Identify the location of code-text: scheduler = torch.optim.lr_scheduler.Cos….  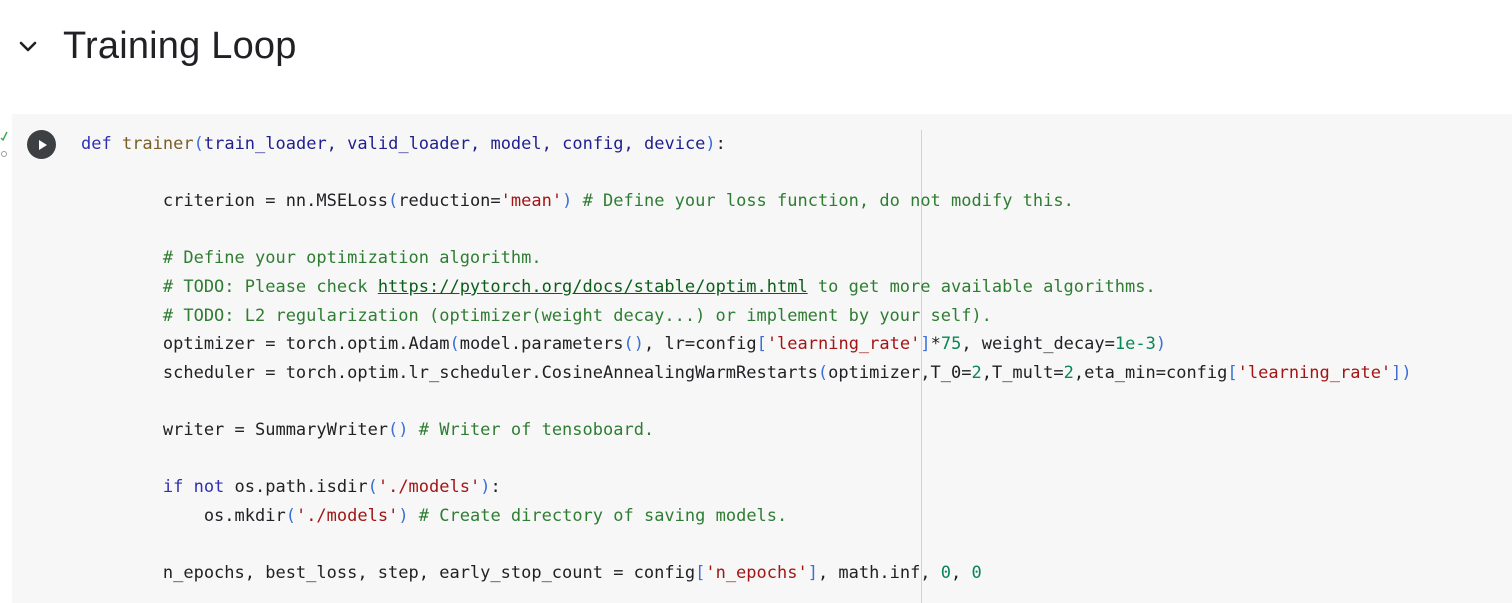
(449, 372).